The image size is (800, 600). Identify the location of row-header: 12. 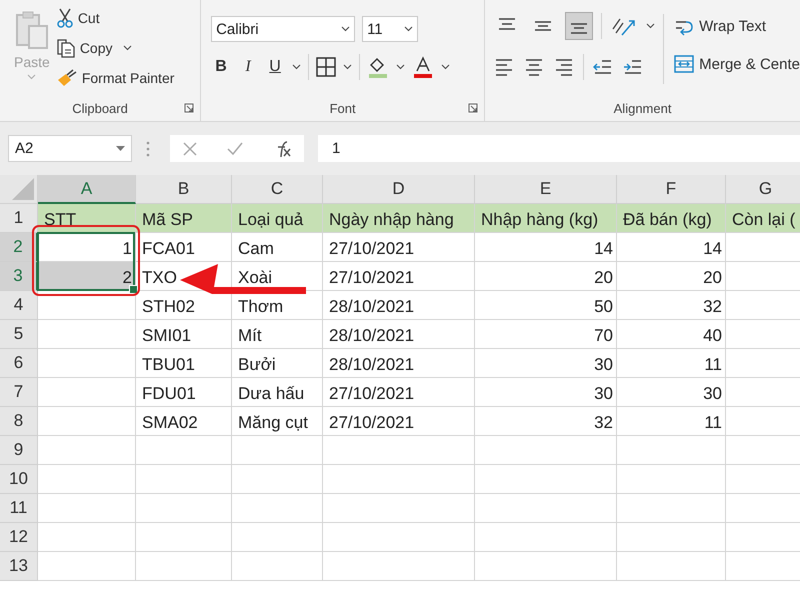
(19, 537).